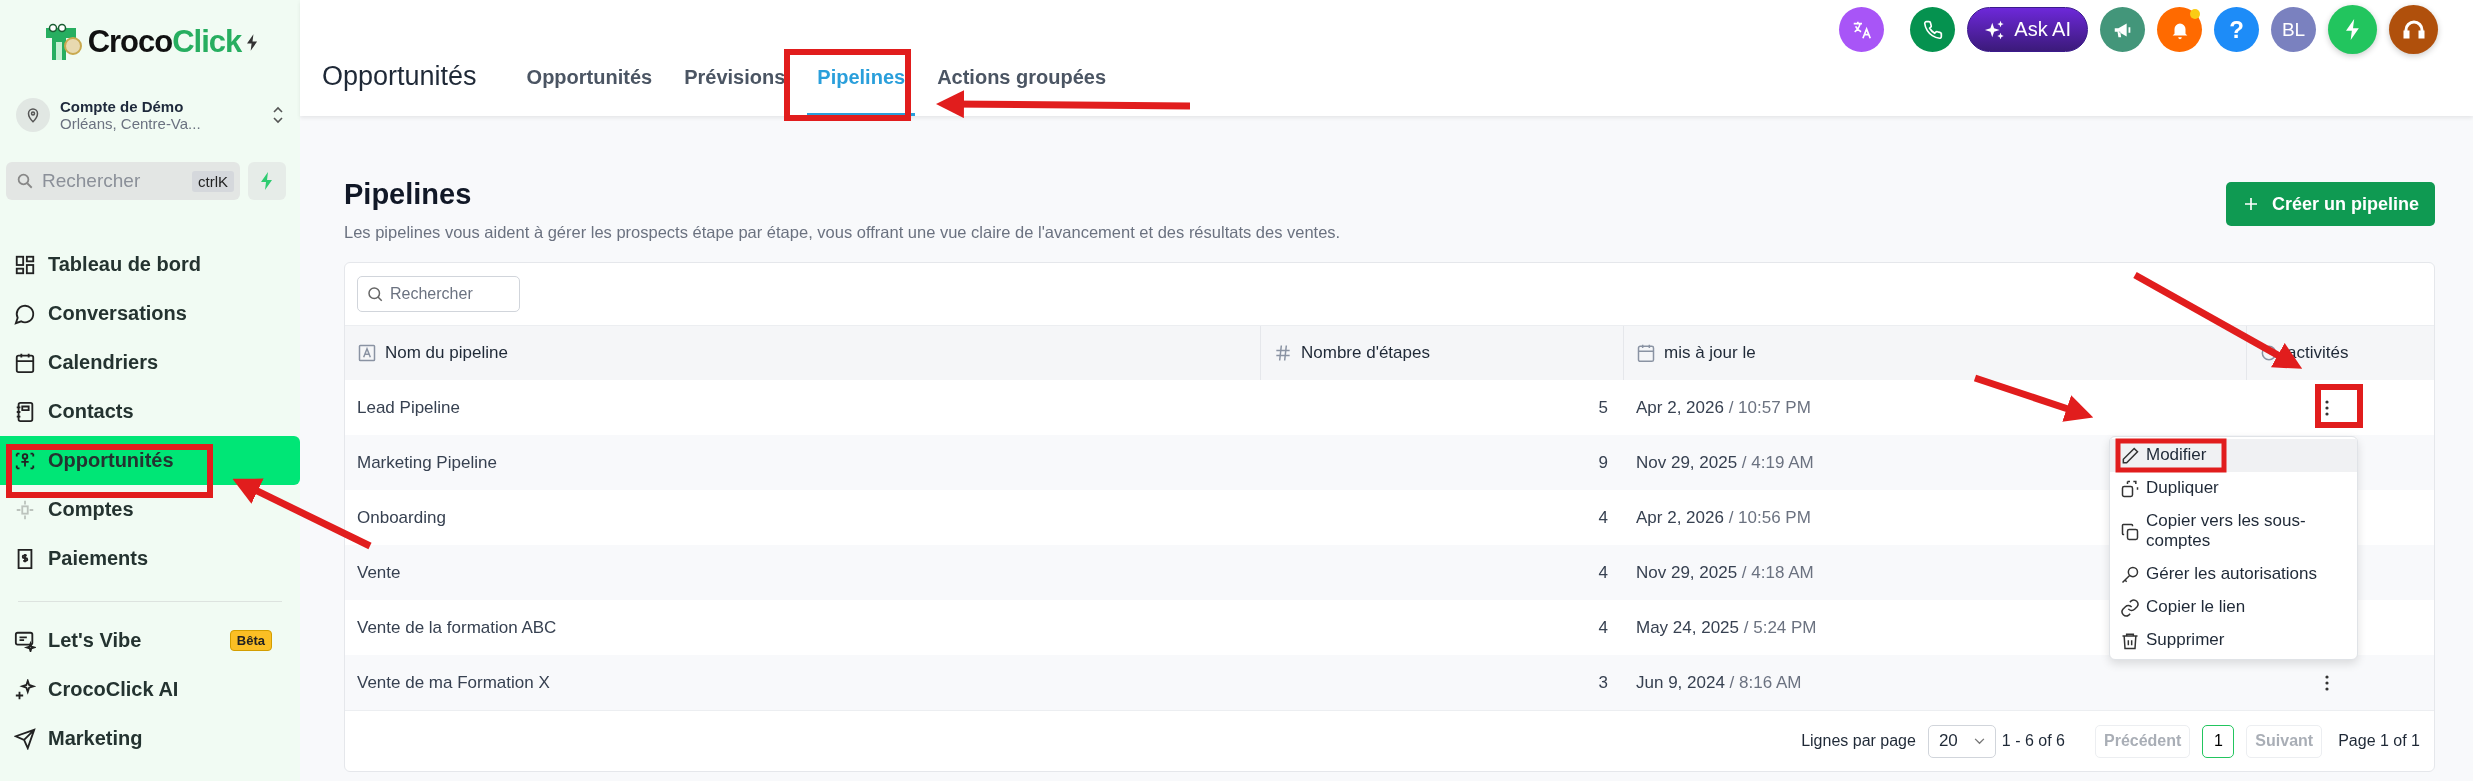  I want to click on menu-item: Supprimer, so click(2233, 640).